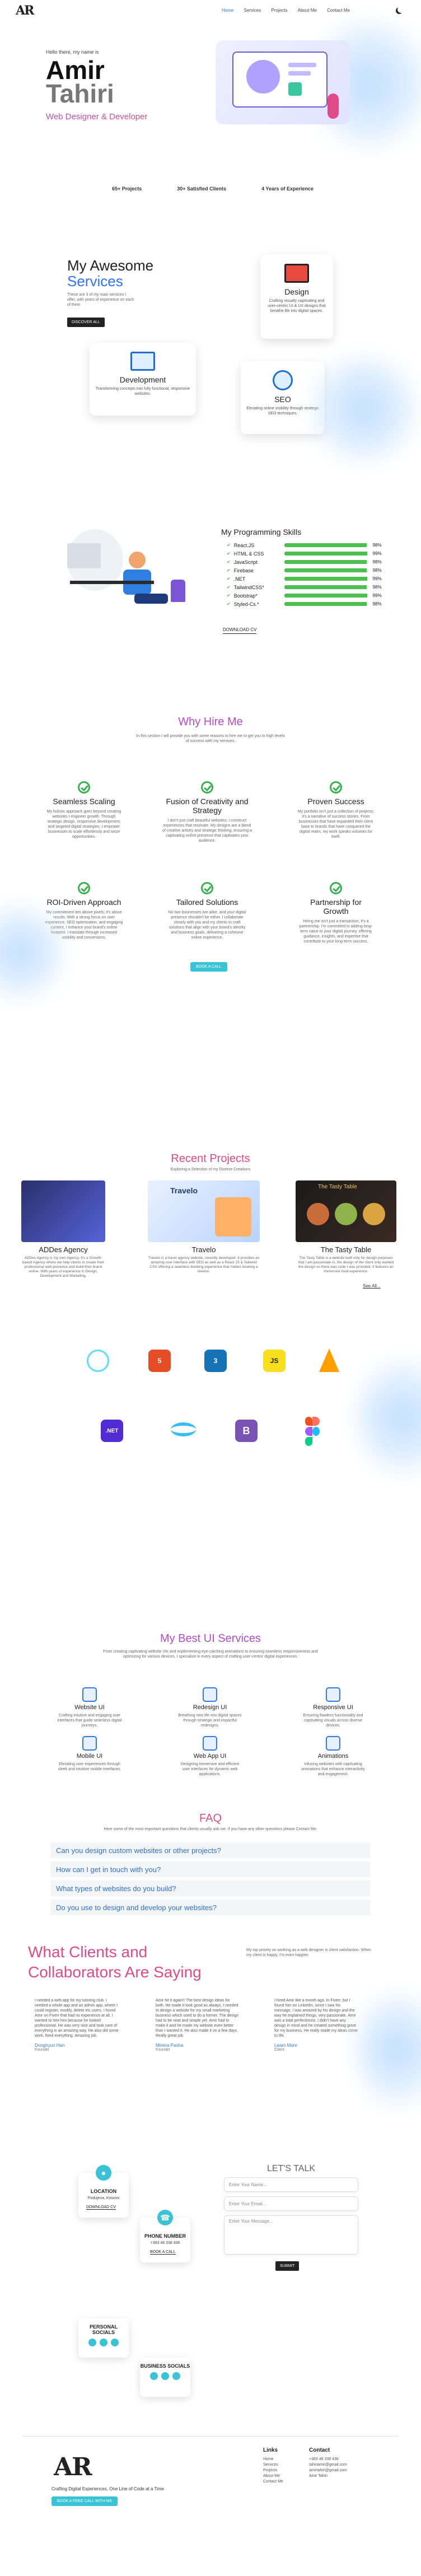 Image resolution: width=421 pixels, height=2576 pixels. Describe the element at coordinates (291, 2169) in the screenshot. I see `form-title: LET'S TALK` at that location.